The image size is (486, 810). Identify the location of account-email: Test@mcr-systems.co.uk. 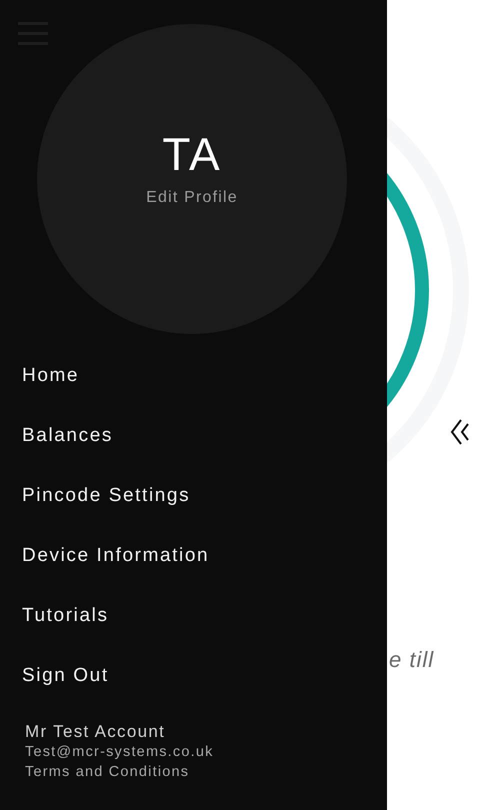
(119, 752).